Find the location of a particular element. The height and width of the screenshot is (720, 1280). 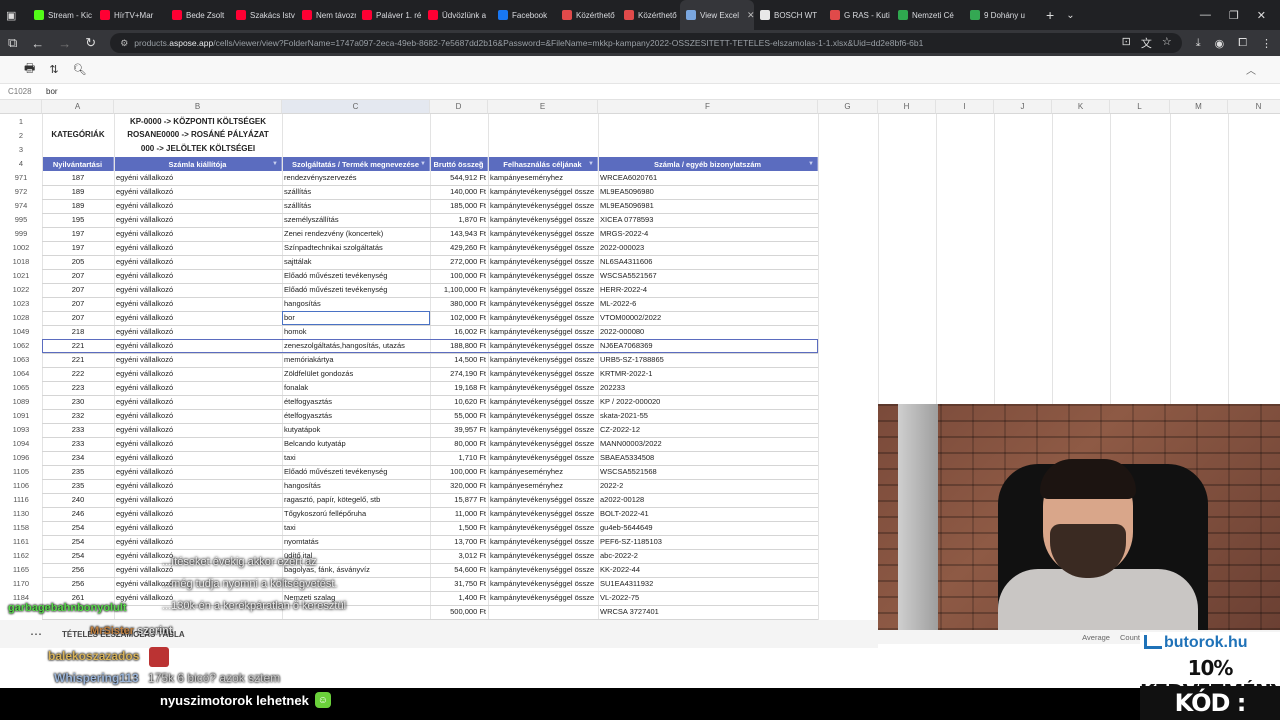

column-header-b: B is located at coordinates (198, 107).